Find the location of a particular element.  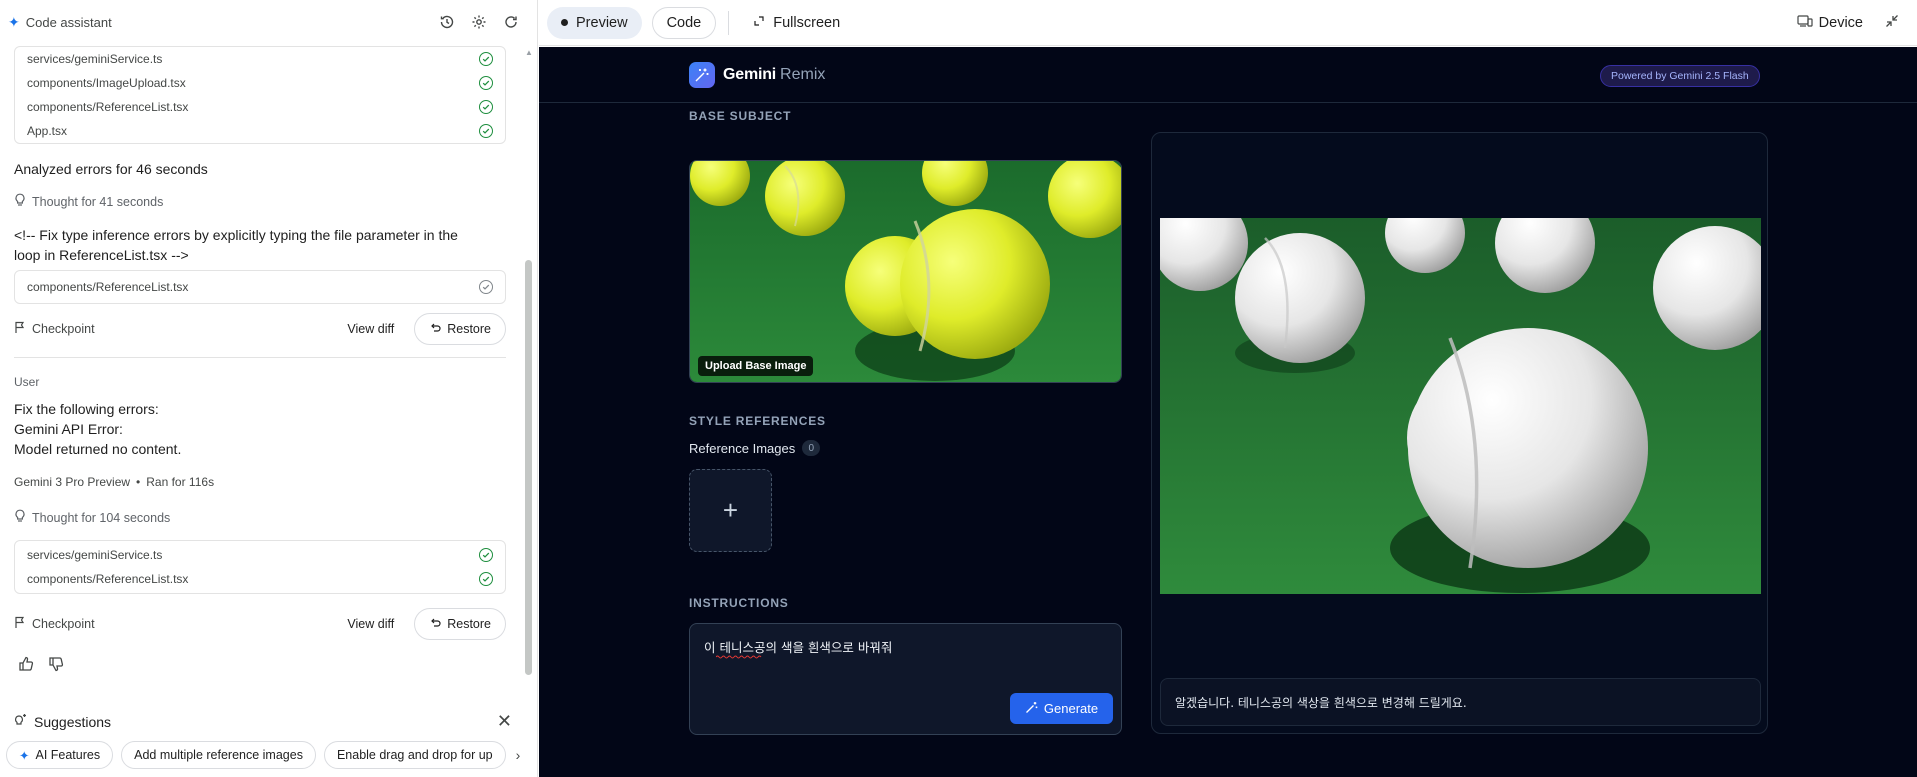

suggestion-chip: Add multiple reference images is located at coordinates (218, 755).